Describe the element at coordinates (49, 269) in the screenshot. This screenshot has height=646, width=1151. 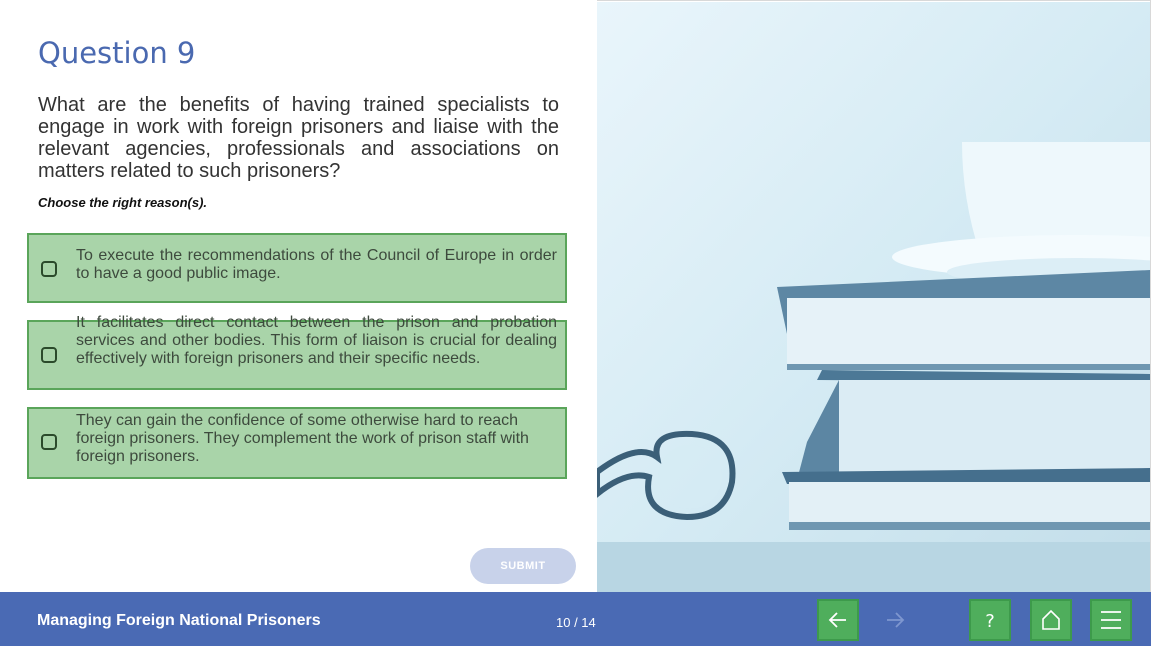
I see `option-1-checkbox` at that location.